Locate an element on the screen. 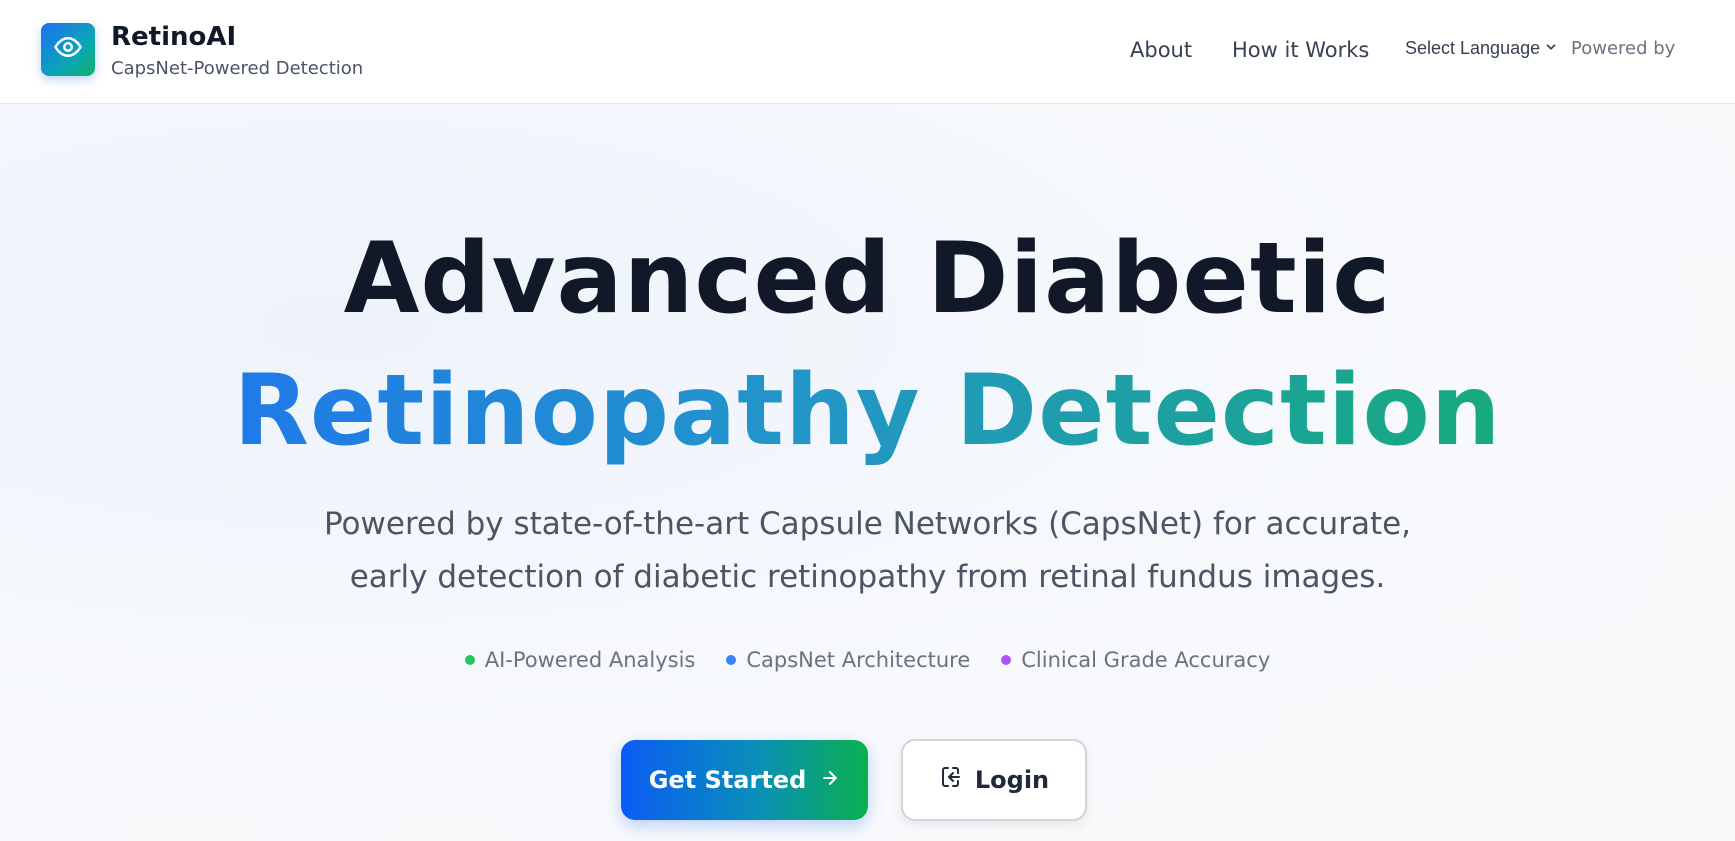  feature-item: AI-Powered Analysis is located at coordinates (580, 660).